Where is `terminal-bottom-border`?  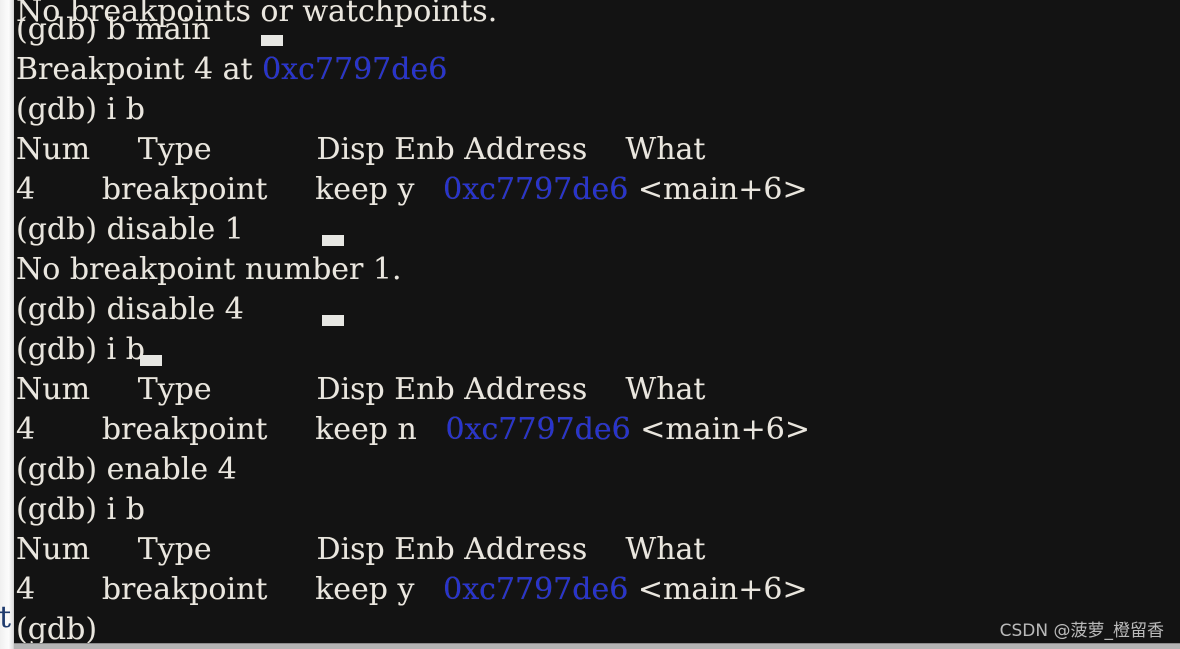 terminal-bottom-border is located at coordinates (597, 646).